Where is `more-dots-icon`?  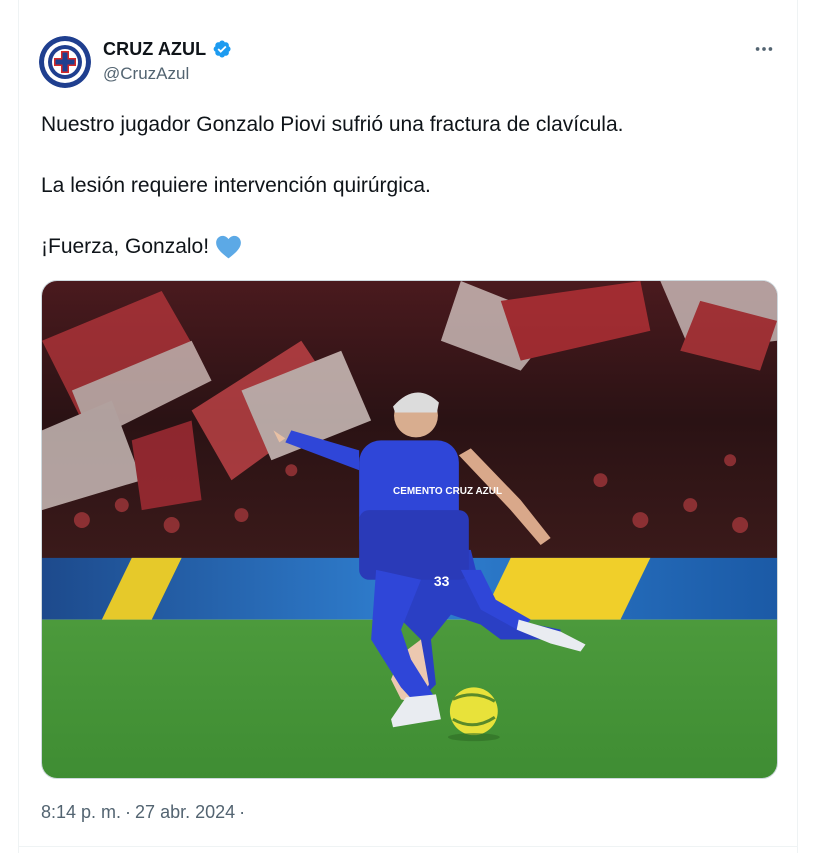 more-dots-icon is located at coordinates (764, 49).